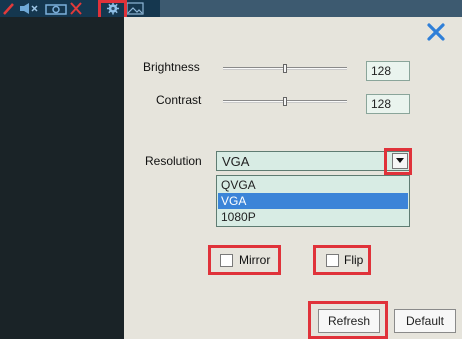  What do you see at coordinates (388, 71) in the screenshot?
I see `brightness-value-field: 128` at bounding box center [388, 71].